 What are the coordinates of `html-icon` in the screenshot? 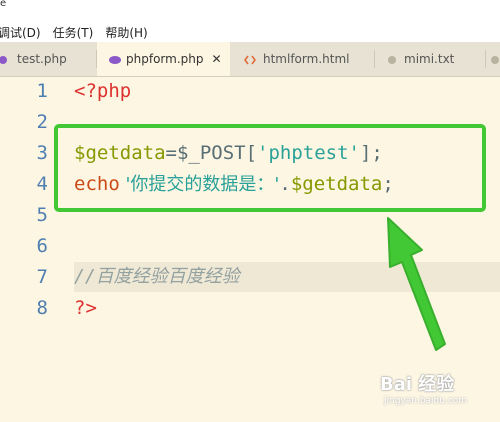 It's located at (250, 59).